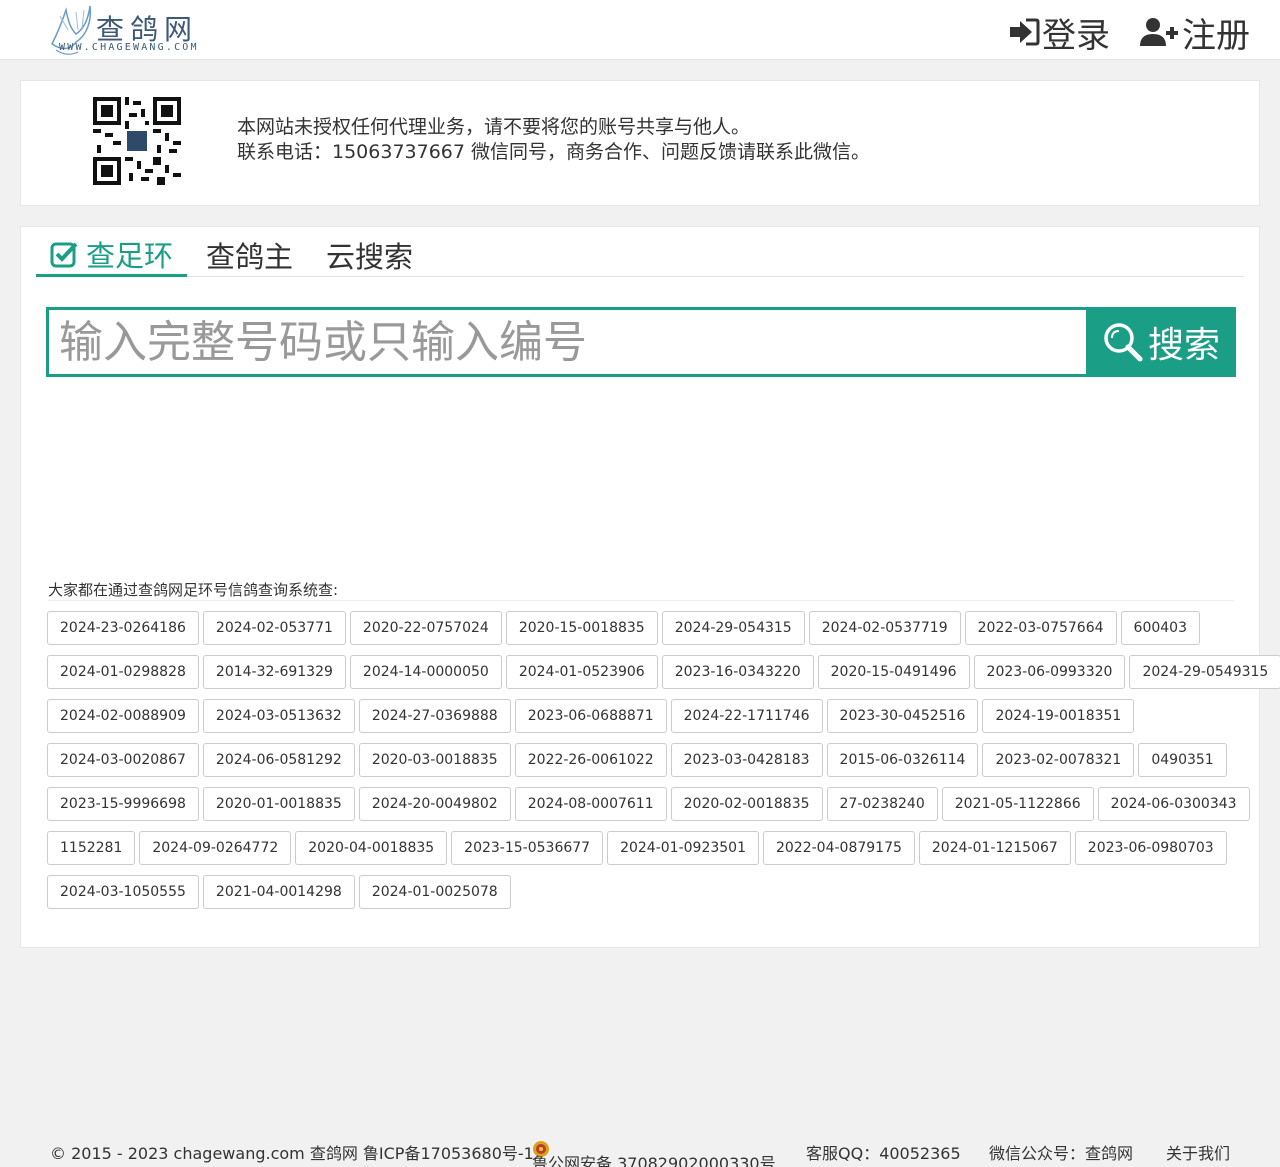  What do you see at coordinates (1025, 32) in the screenshot?
I see `sign-in-icon` at bounding box center [1025, 32].